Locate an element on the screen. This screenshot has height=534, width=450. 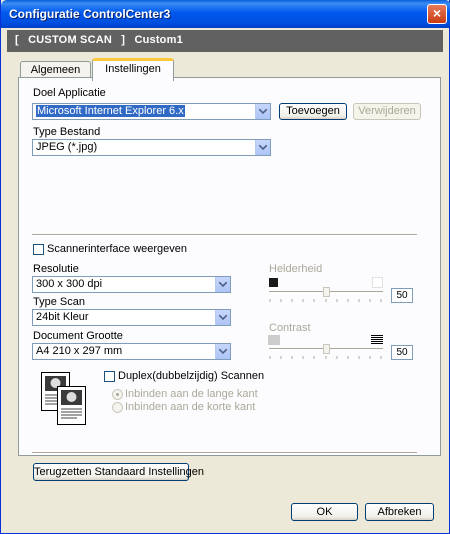
duplex-document-icon is located at coordinates (63, 398).